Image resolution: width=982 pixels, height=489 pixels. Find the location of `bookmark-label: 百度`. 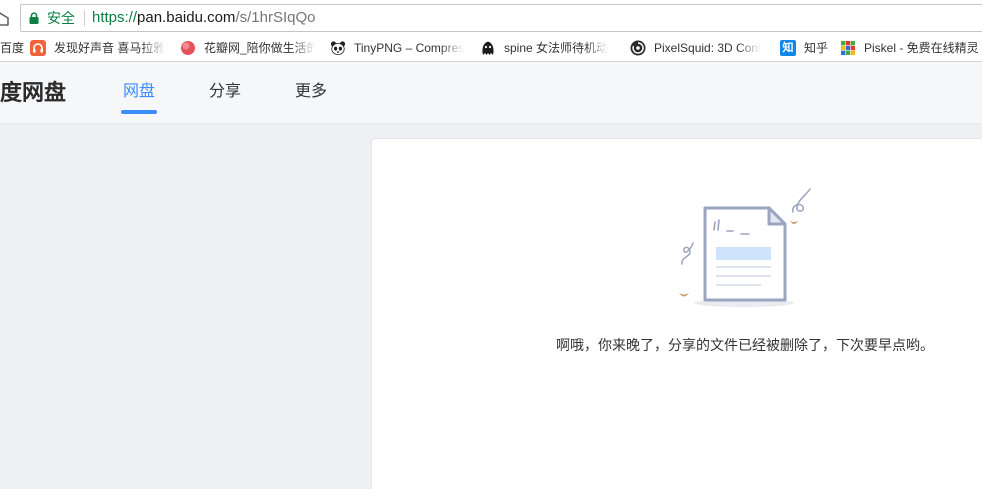

bookmark-label: 百度 is located at coordinates (12, 48).